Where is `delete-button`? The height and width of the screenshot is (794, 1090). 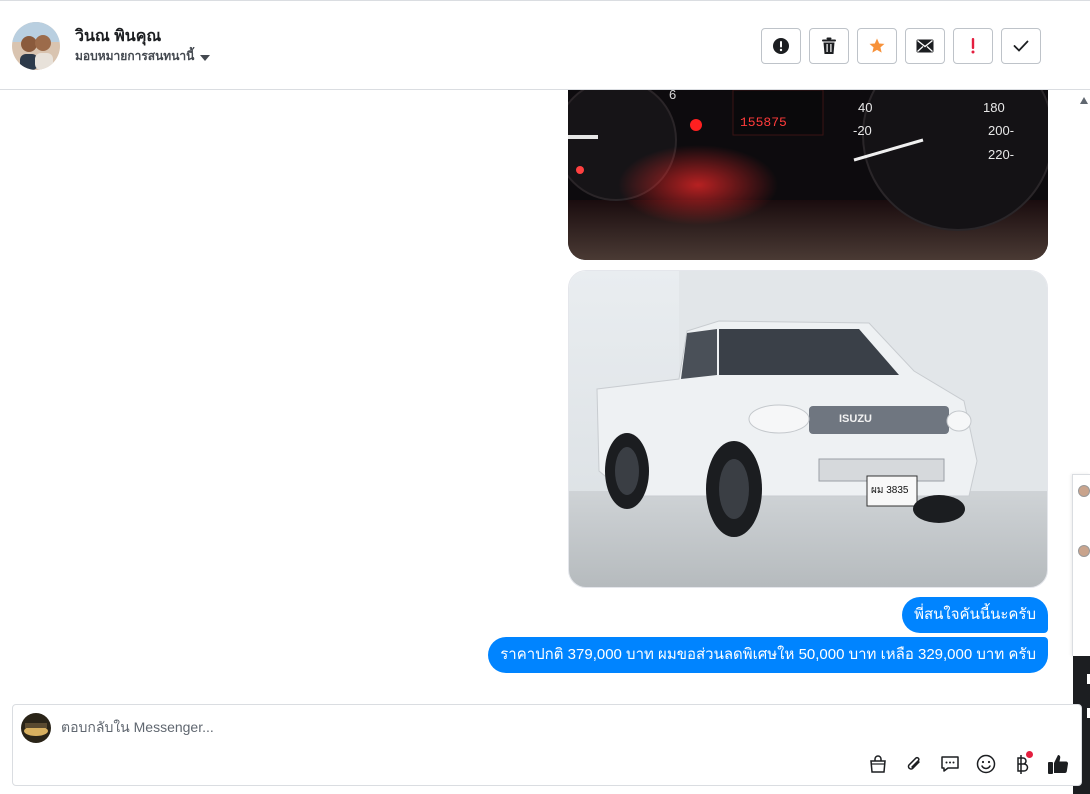 delete-button is located at coordinates (829, 46).